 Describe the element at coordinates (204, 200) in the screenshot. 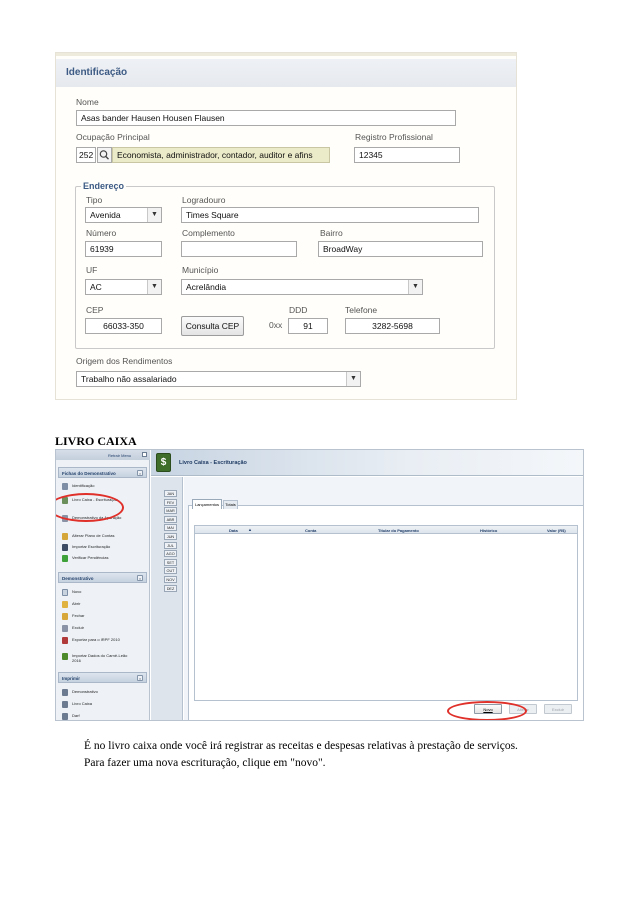

I see `logradouro-label: Logradouro` at that location.